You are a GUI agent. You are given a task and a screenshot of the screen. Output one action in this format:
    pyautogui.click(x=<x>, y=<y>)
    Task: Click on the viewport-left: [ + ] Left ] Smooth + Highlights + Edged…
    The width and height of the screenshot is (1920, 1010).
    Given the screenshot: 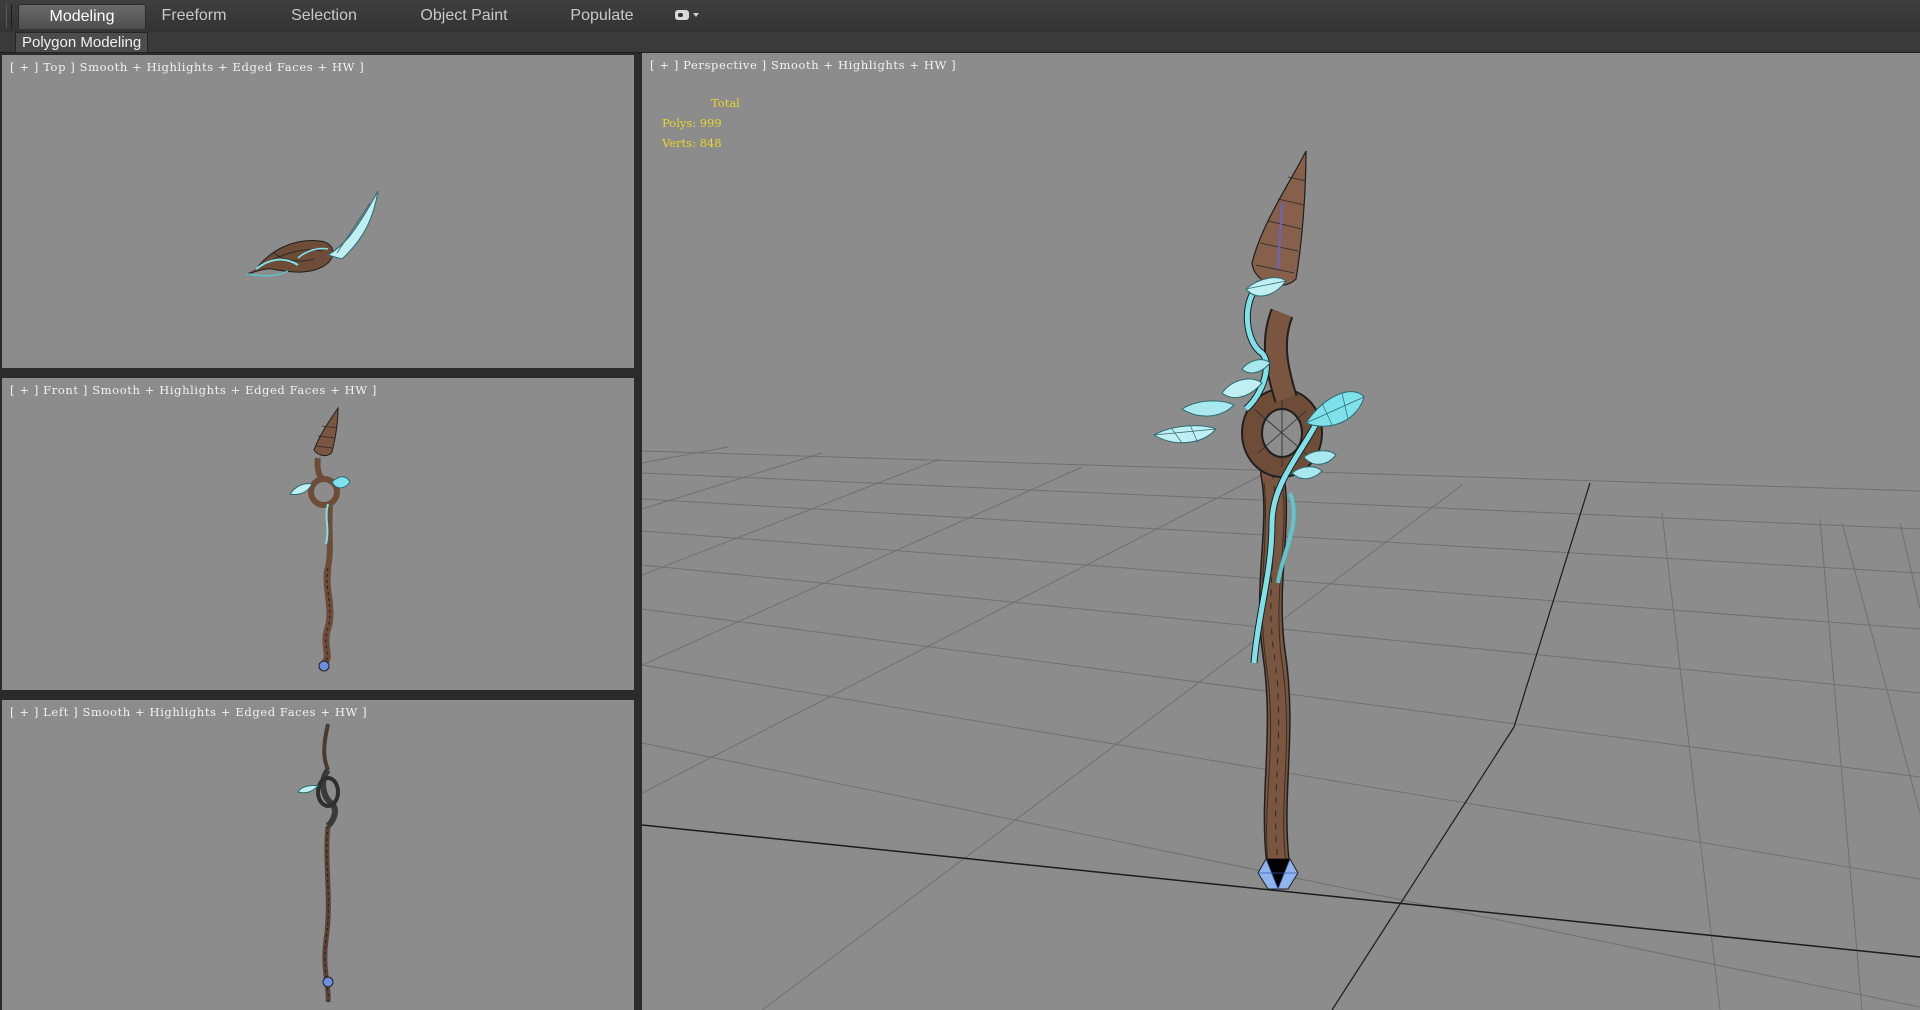 What is the action you would take?
    pyautogui.click(x=318, y=855)
    